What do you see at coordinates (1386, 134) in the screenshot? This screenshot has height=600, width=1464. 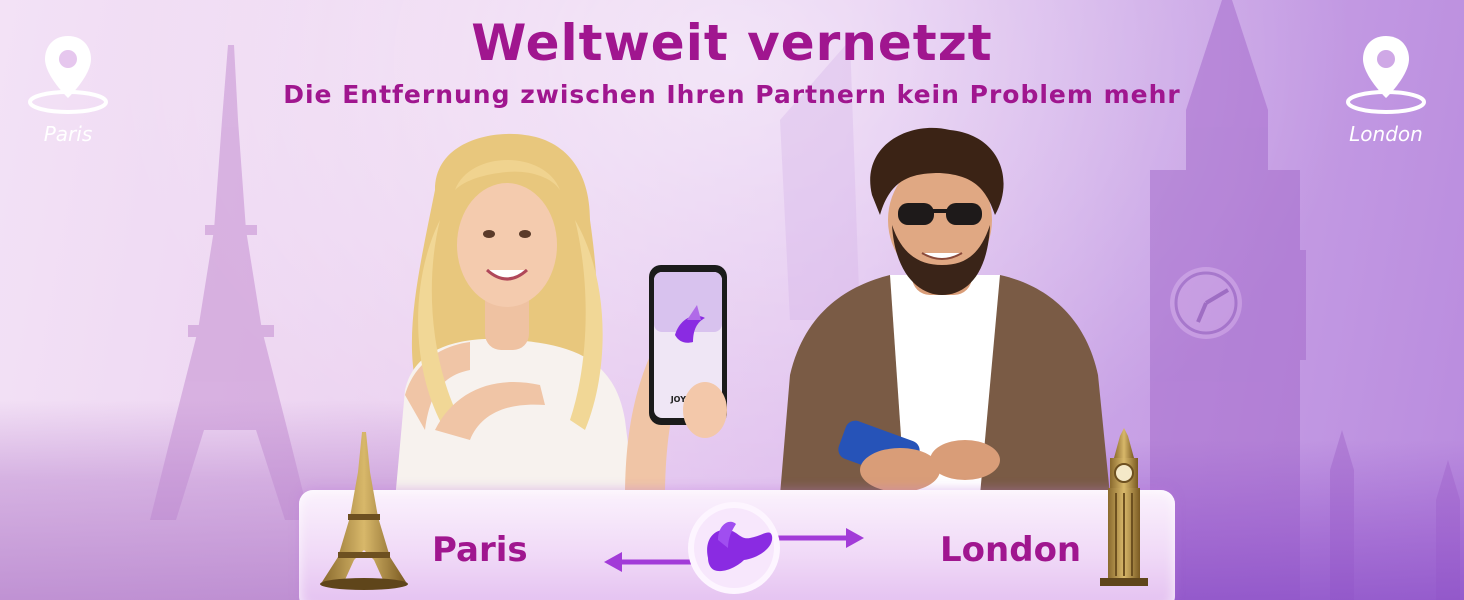 I see `pin-label-london: London` at bounding box center [1386, 134].